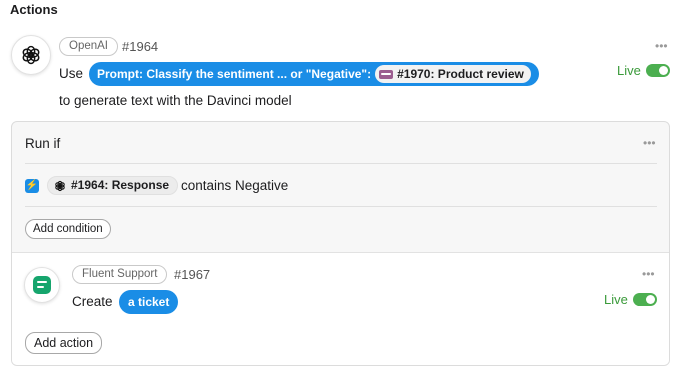 The image size is (680, 374). Describe the element at coordinates (386, 74) in the screenshot. I see `woocommerce-icon` at that location.